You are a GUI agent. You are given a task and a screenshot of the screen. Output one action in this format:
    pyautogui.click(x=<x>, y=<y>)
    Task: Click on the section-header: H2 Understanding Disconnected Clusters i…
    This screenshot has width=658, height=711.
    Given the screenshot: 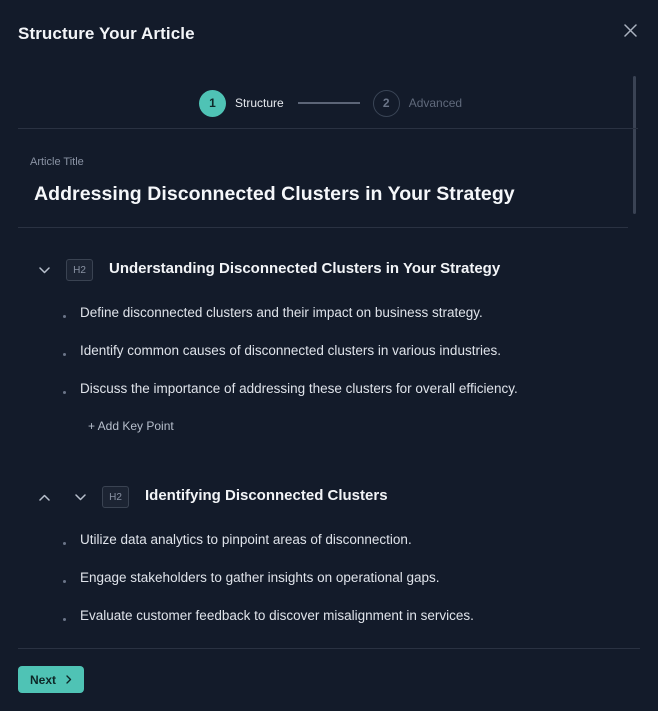 What is the action you would take?
    pyautogui.click(x=320, y=270)
    